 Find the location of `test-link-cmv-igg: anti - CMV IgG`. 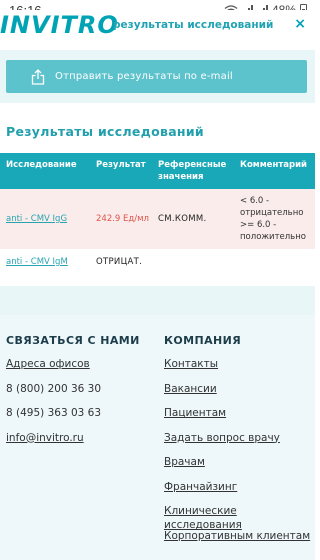

test-link-cmv-igg: anti - CMV IgG is located at coordinates (36, 219).